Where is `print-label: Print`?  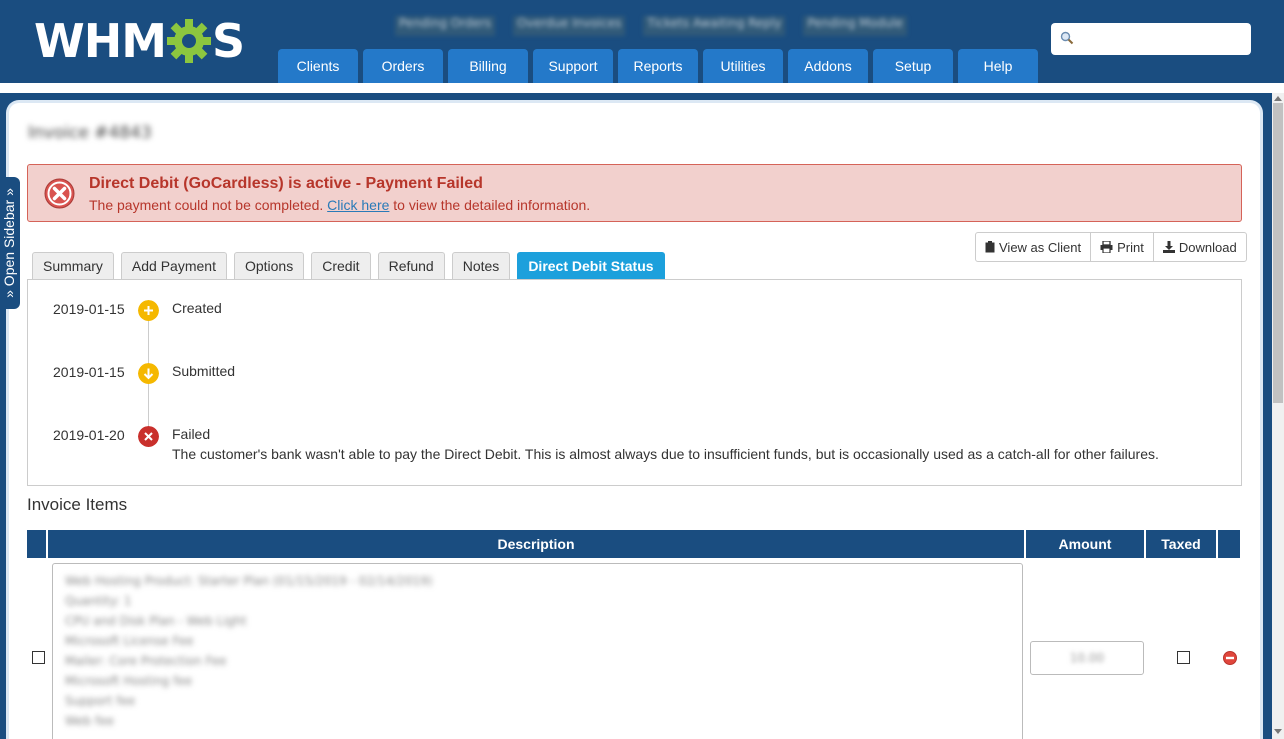
print-label: Print is located at coordinates (1130, 247).